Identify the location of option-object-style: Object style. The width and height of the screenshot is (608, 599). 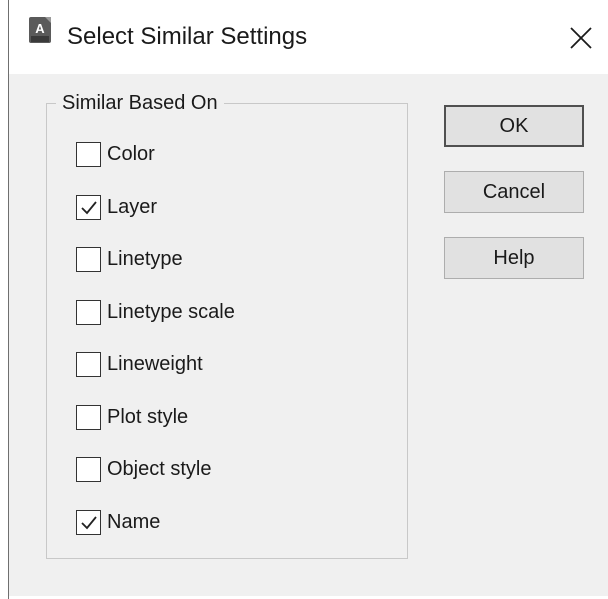
(143, 469).